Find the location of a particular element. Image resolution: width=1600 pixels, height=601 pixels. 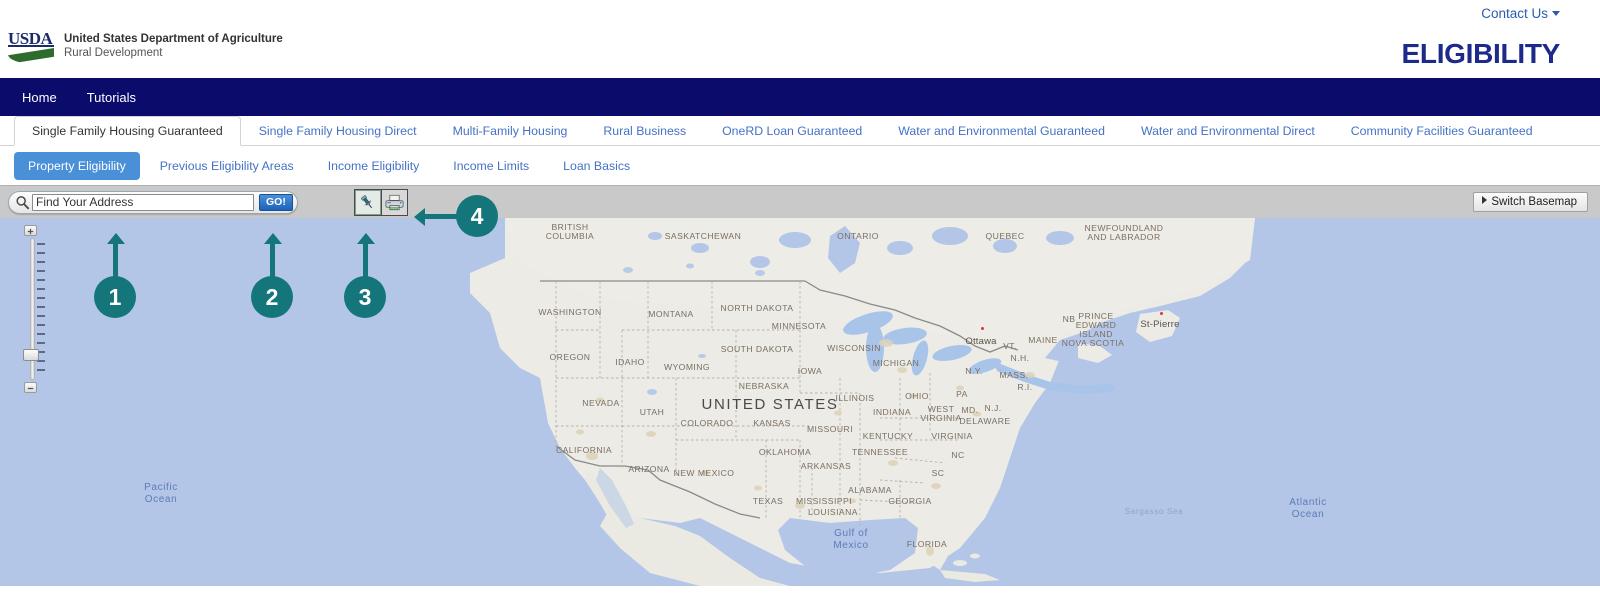

subtab-previous-eligibility-areas: Previous Eligibility Areas is located at coordinates (227, 166).